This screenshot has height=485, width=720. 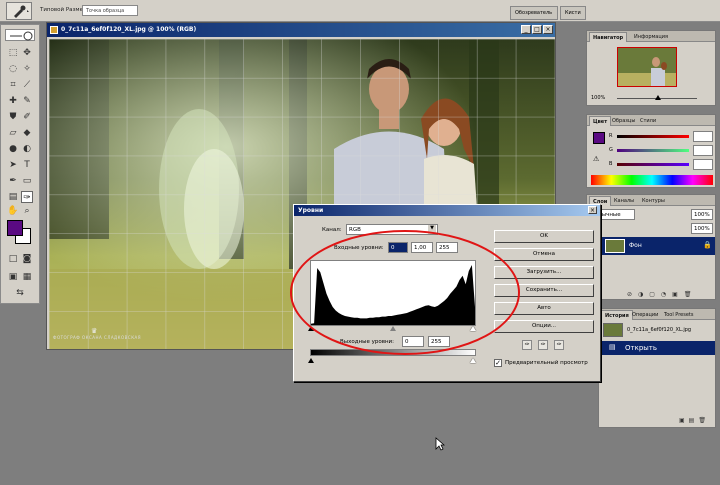 What do you see at coordinates (13, 85) in the screenshot?
I see `crop-tool-icon: ⌗` at bounding box center [13, 85].